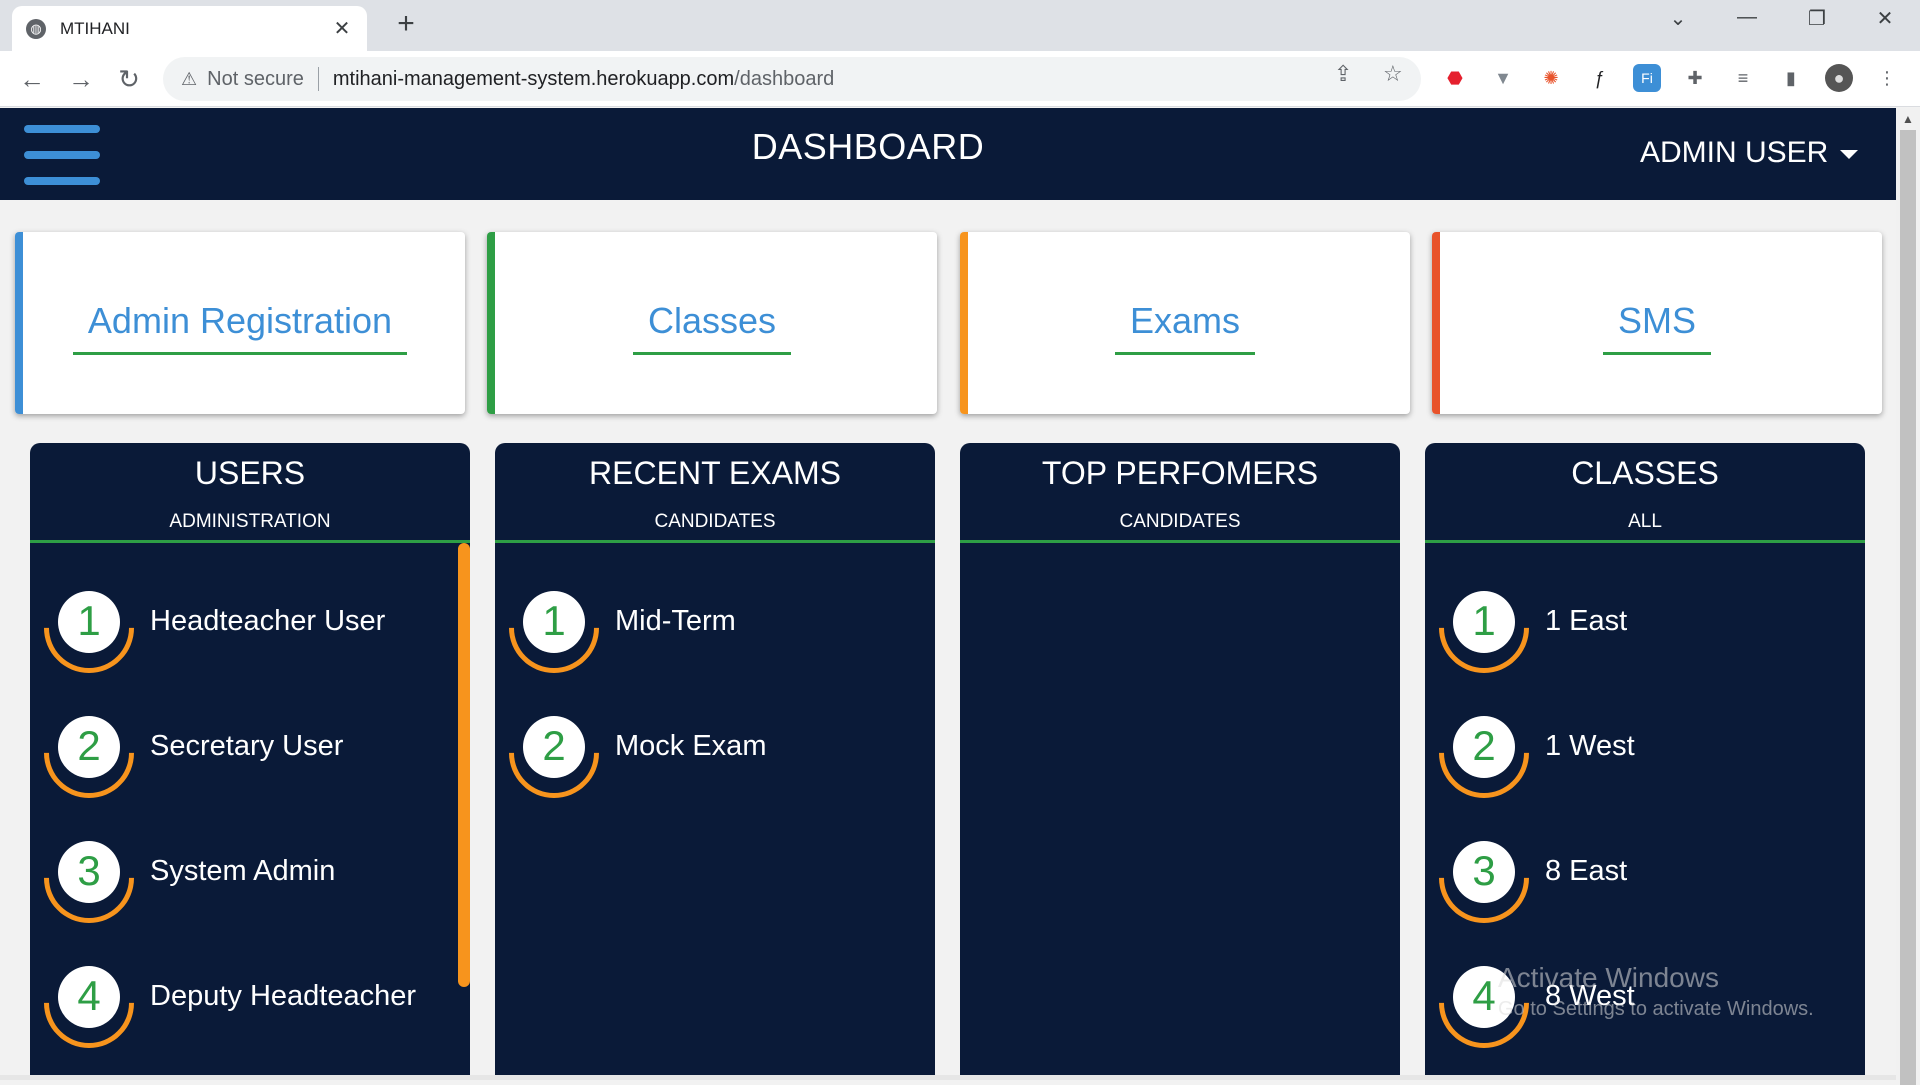 The width and height of the screenshot is (1920, 1085). I want to click on warning-icon: ⚠, so click(189, 78).